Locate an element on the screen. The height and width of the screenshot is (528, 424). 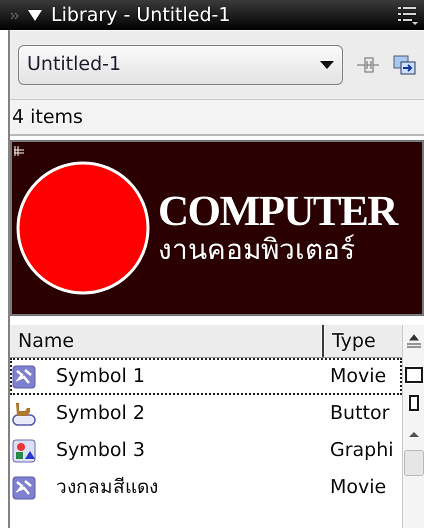
scroll-up-icon is located at coordinates (414, 434).